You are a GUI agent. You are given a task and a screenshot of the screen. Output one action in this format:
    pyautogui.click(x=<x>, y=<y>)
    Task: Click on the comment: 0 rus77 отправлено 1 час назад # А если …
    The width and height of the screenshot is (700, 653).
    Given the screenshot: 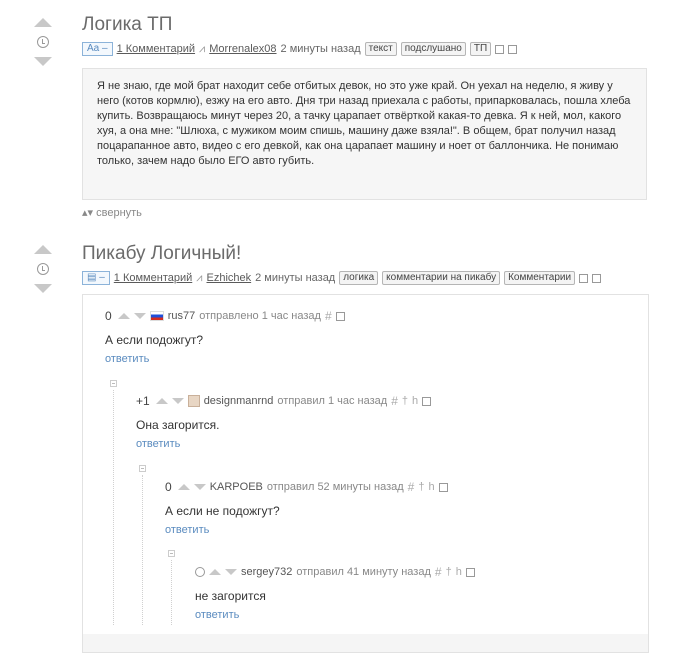 What is the action you would take?
    pyautogui.click(x=227, y=337)
    